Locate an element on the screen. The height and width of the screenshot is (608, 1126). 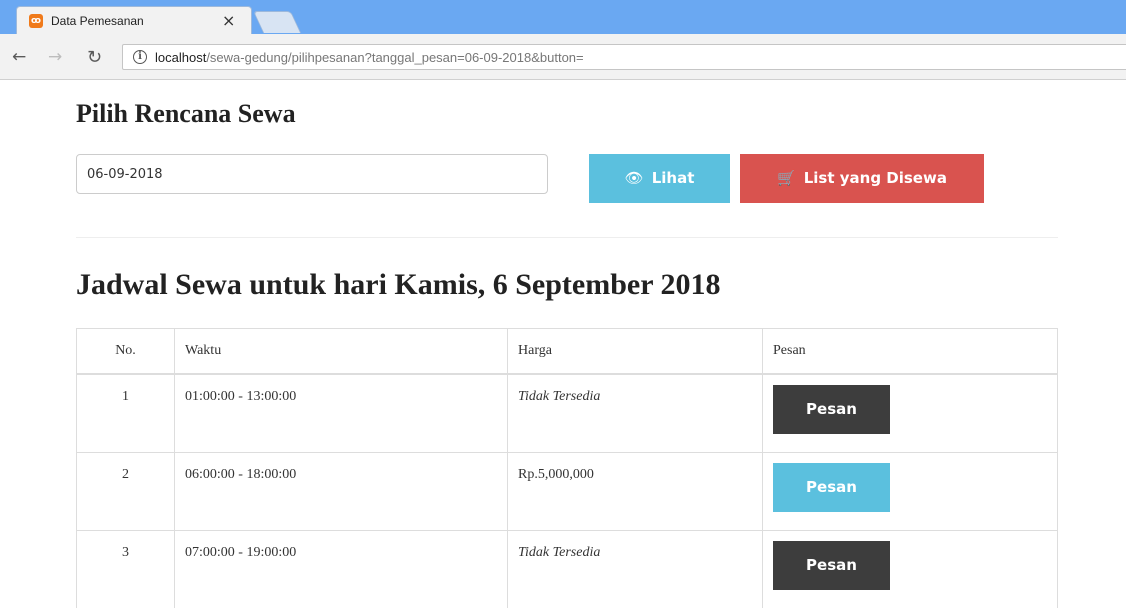
forward-arrow-icon: → is located at coordinates (55, 57).